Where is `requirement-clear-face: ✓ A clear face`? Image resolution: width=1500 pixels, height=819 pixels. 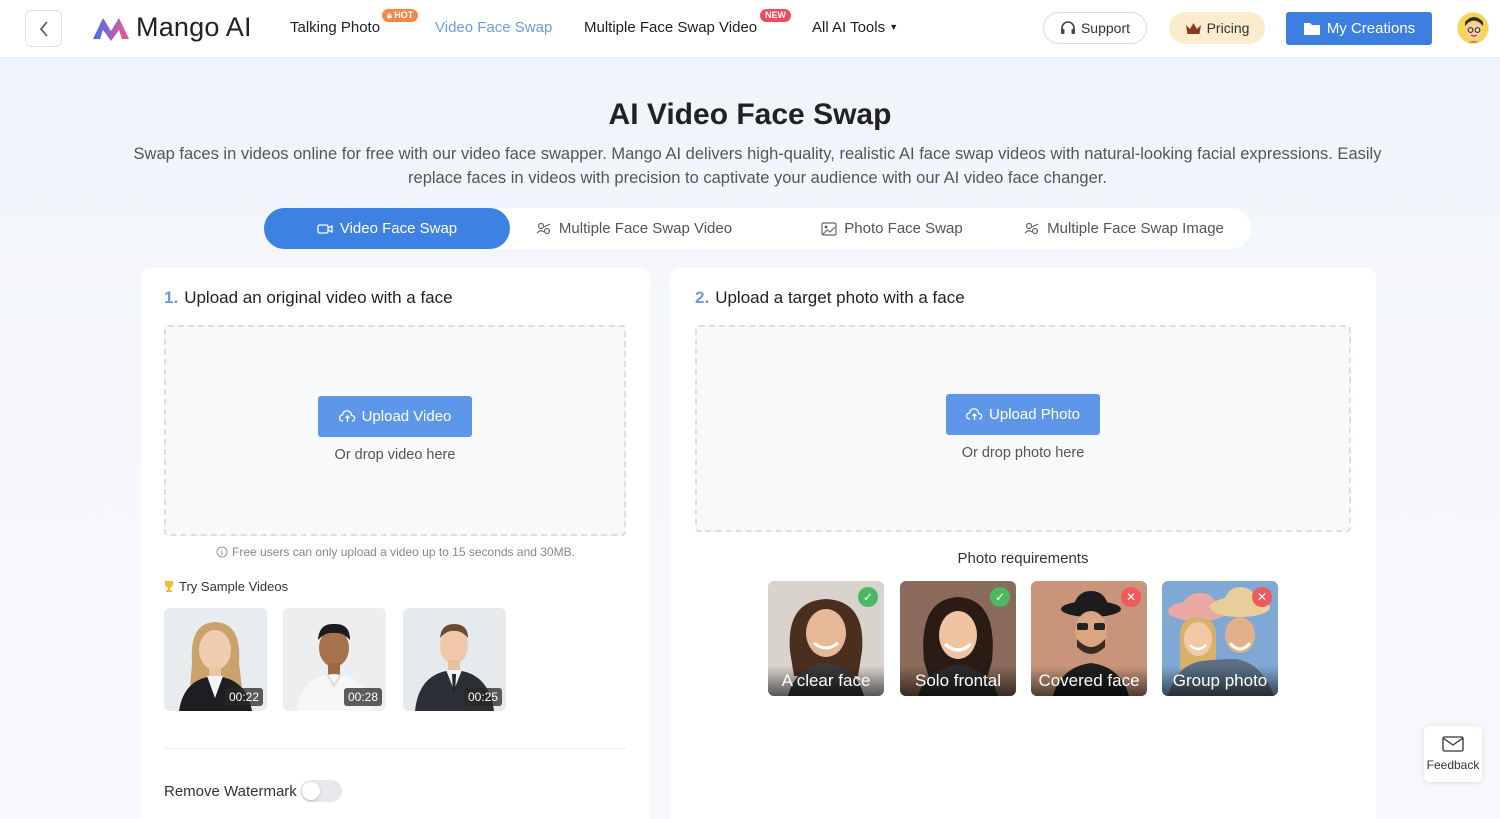
requirement-clear-face: ✓ A clear face is located at coordinates (826, 638).